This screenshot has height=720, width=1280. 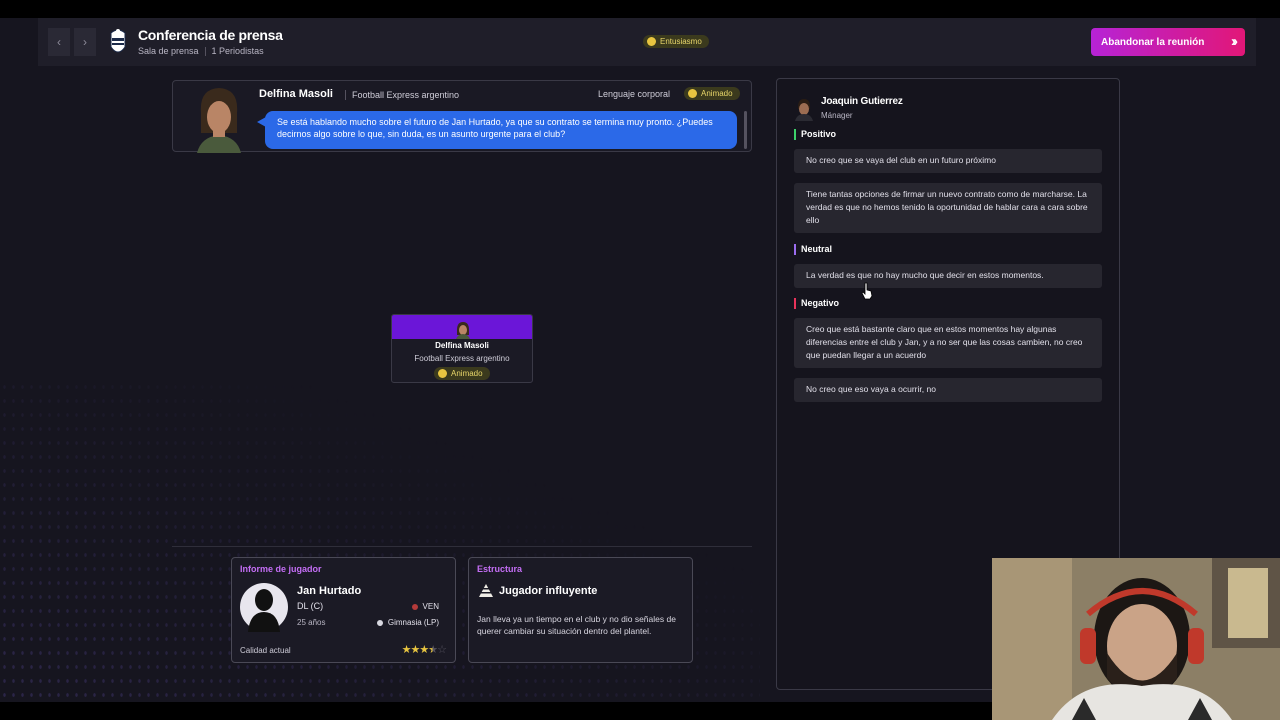 I want to click on manager-name: Joaquin Gutierrez, so click(x=862, y=101).